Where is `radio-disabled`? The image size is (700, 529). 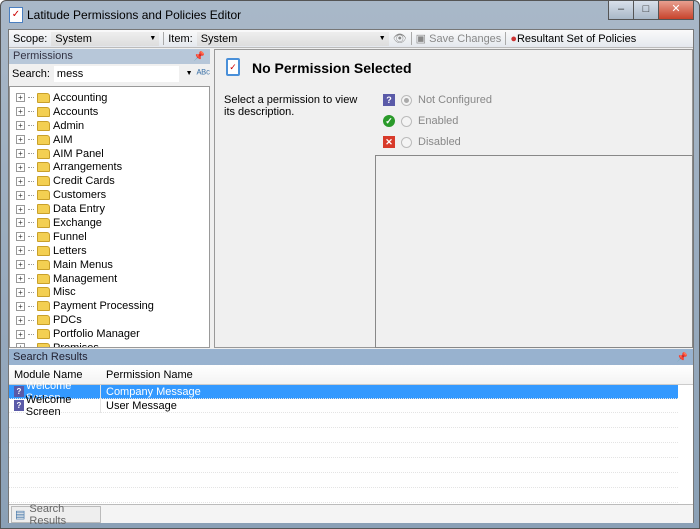 radio-disabled is located at coordinates (406, 142).